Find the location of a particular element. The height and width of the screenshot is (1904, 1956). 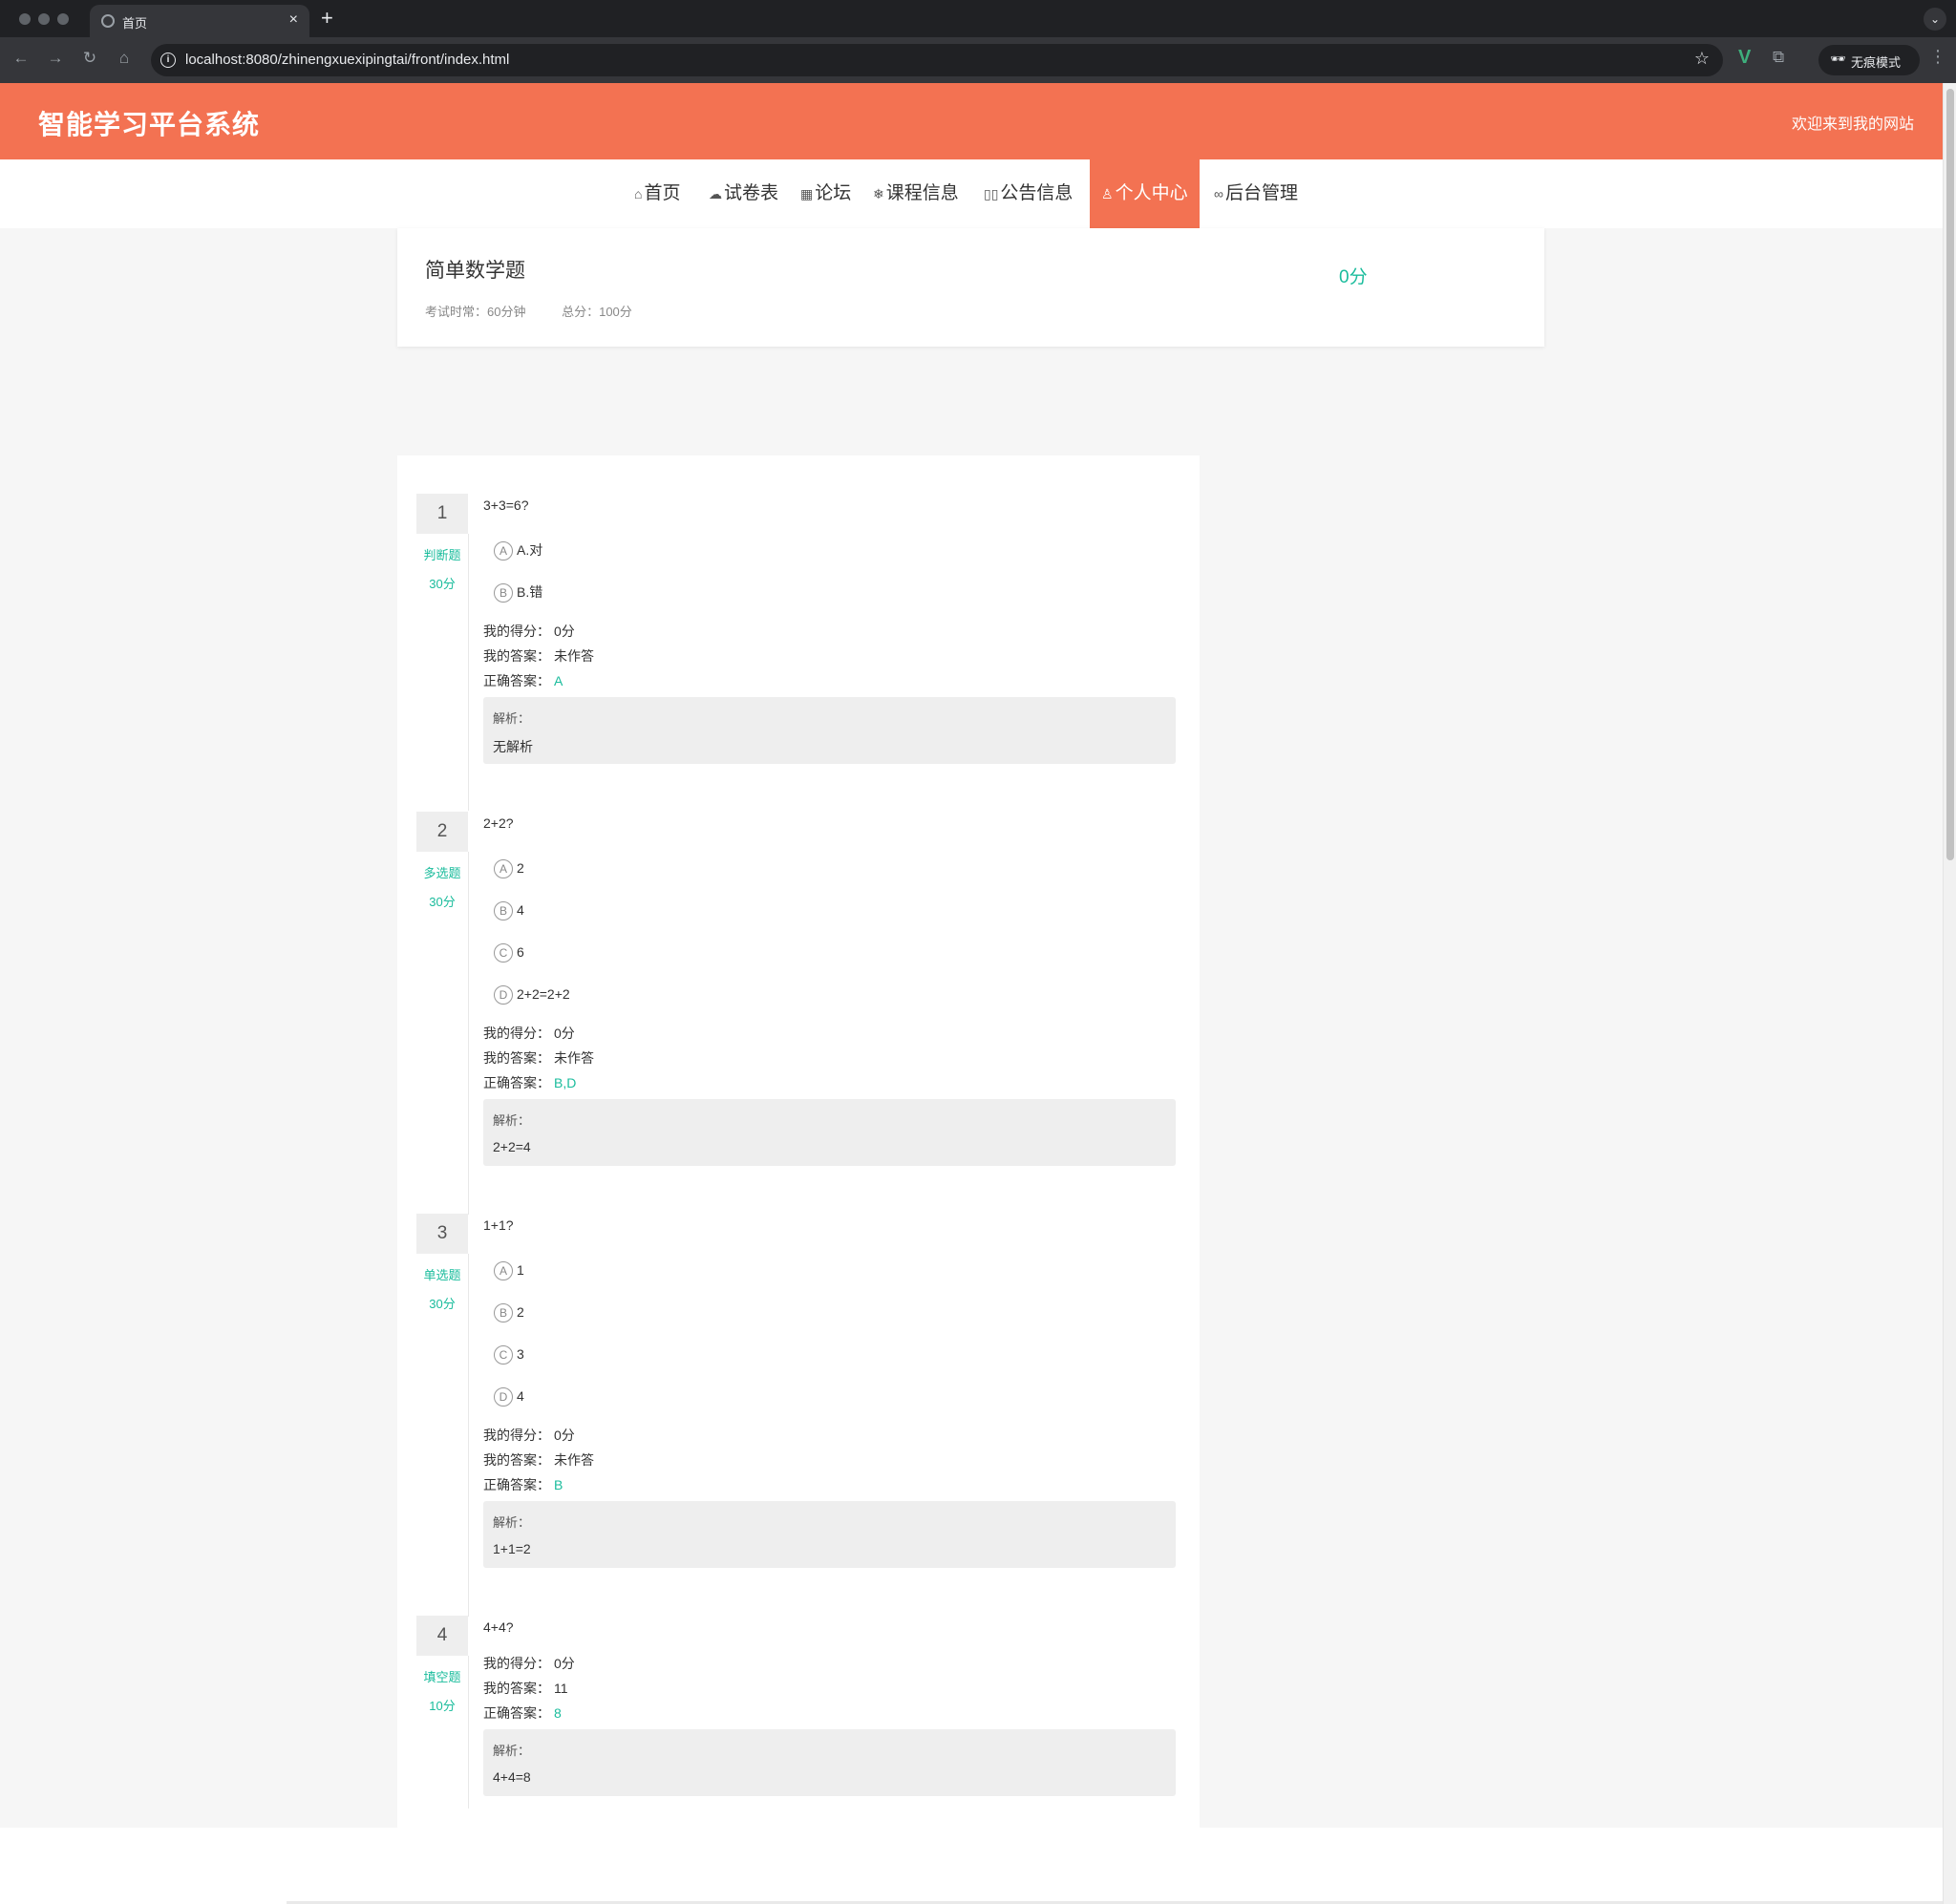

palette-icon: ☁ is located at coordinates (716, 194).